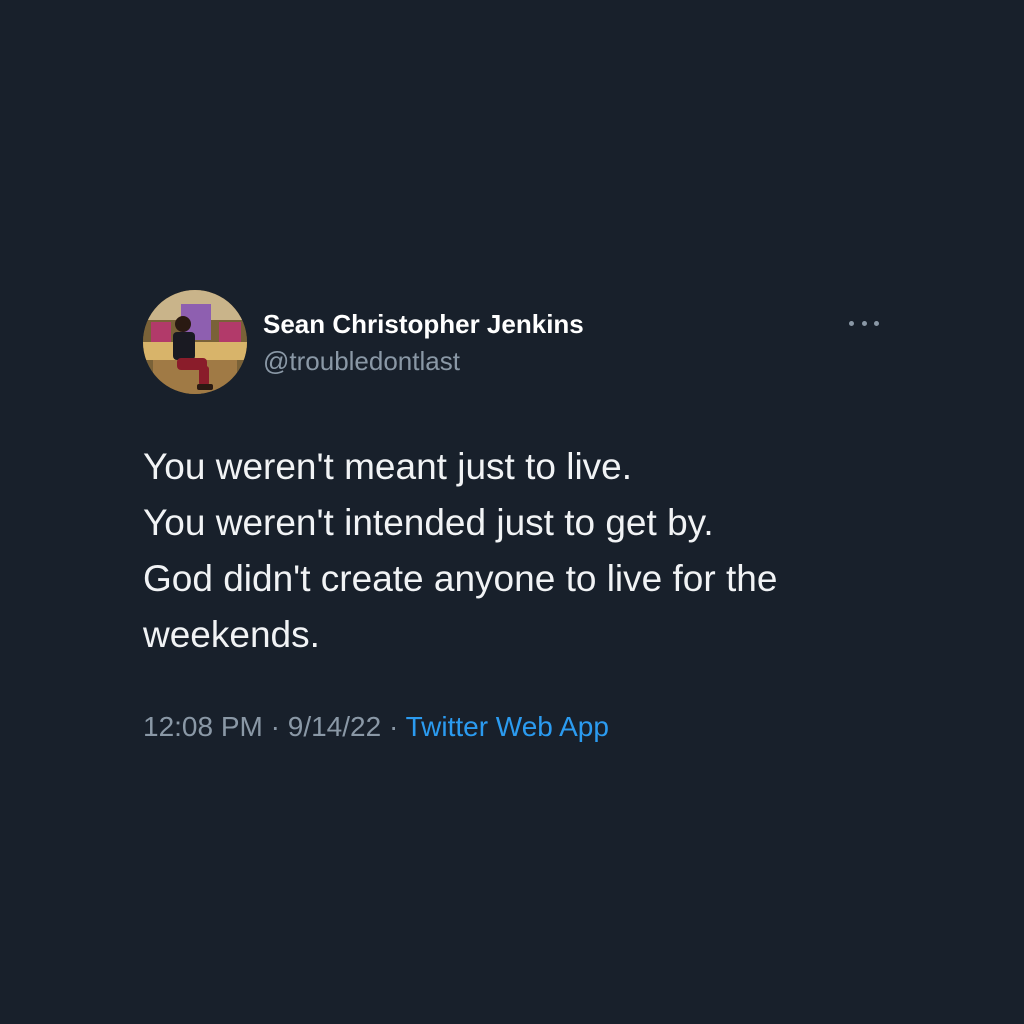  I want to click on ellipsis-icon, so click(864, 323).